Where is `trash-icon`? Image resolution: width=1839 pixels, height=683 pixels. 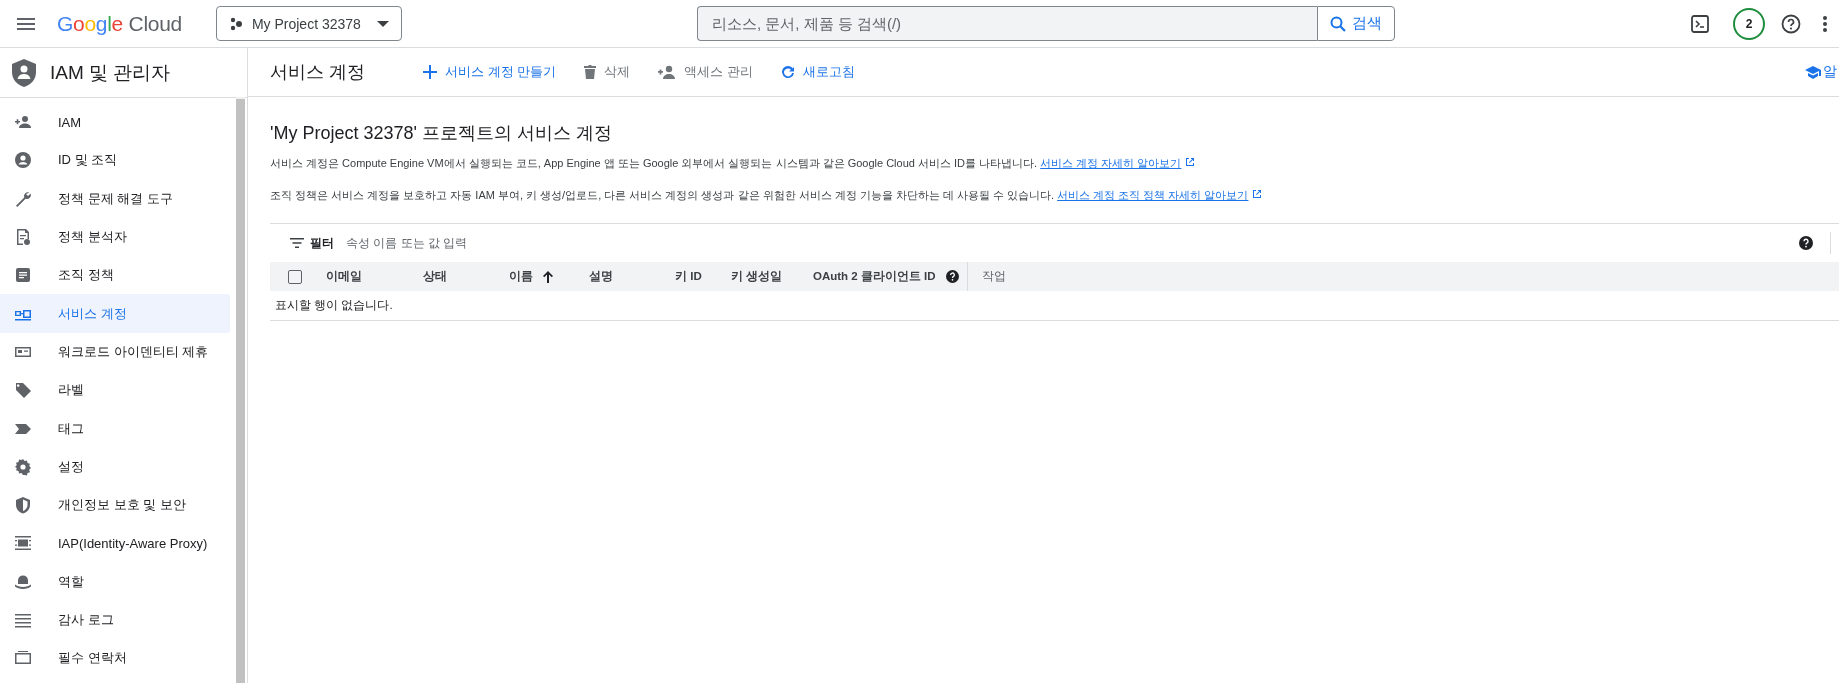
trash-icon is located at coordinates (590, 72).